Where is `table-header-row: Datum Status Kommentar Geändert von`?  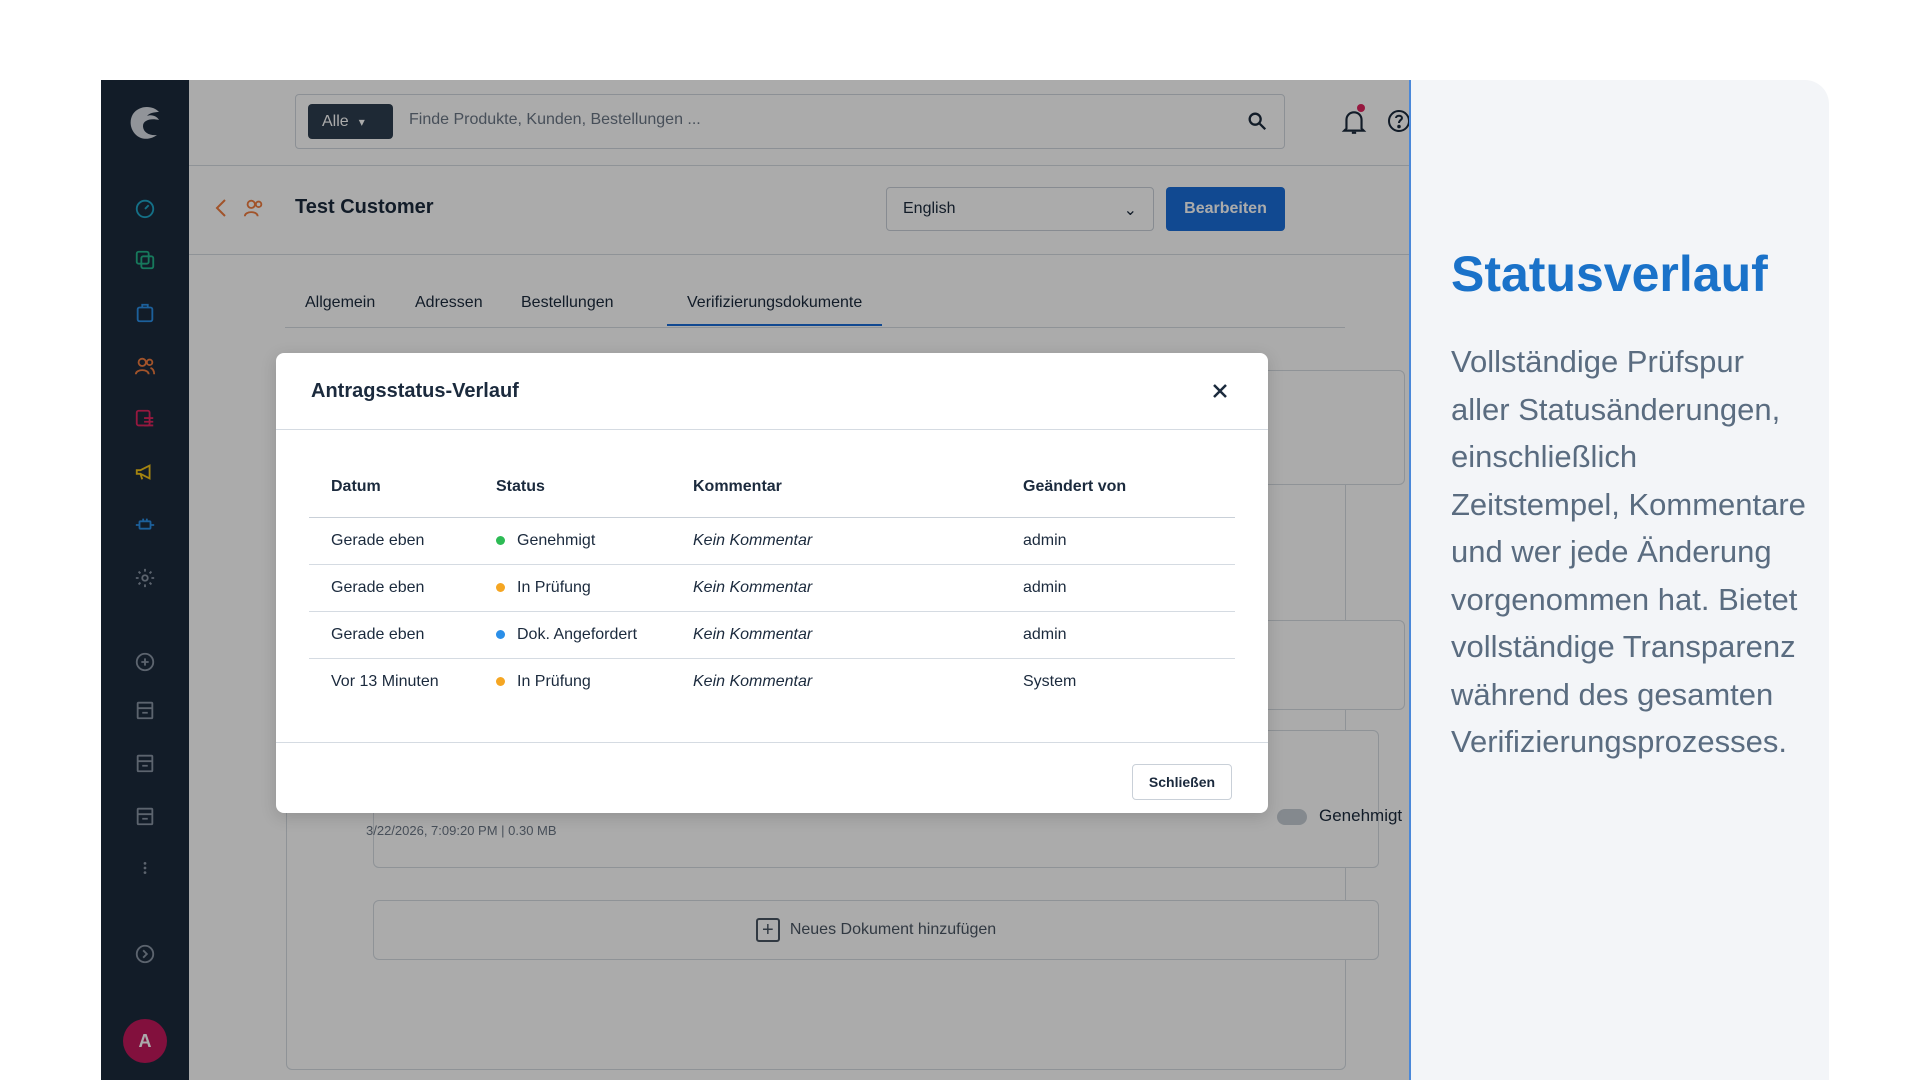 table-header-row: Datum Status Kommentar Geändert von is located at coordinates (772, 487).